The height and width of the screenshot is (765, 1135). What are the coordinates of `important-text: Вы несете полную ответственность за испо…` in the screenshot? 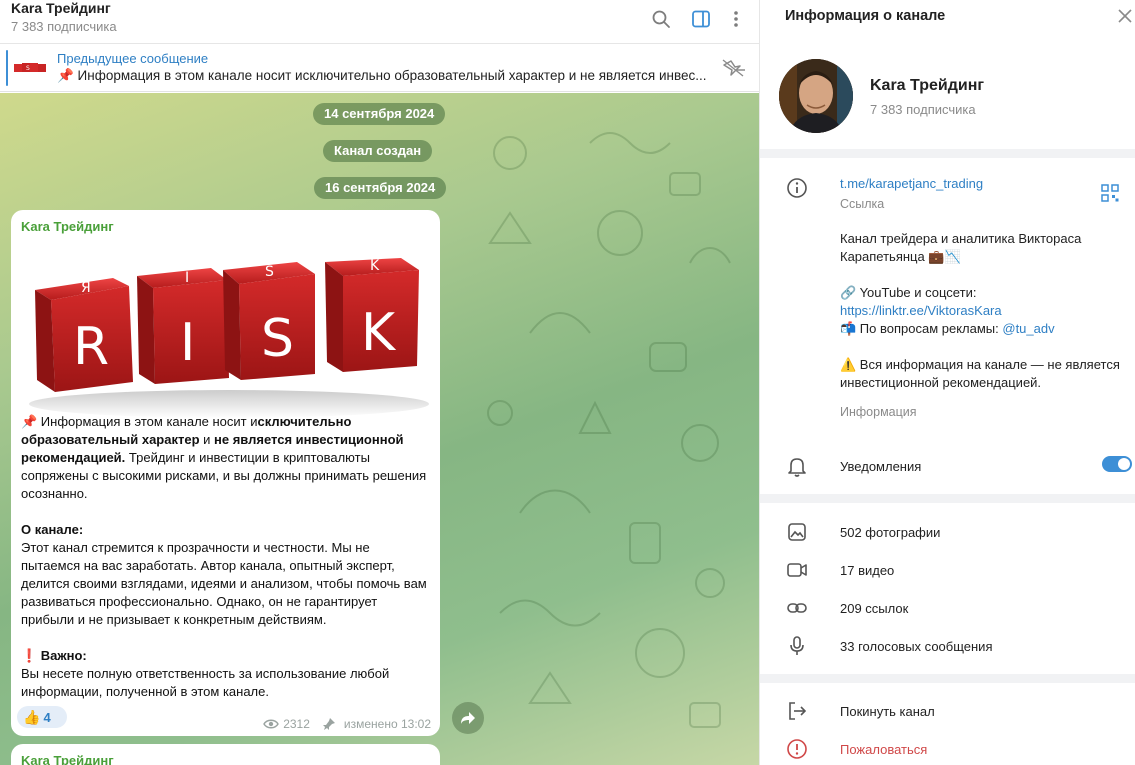 It's located at (205, 682).